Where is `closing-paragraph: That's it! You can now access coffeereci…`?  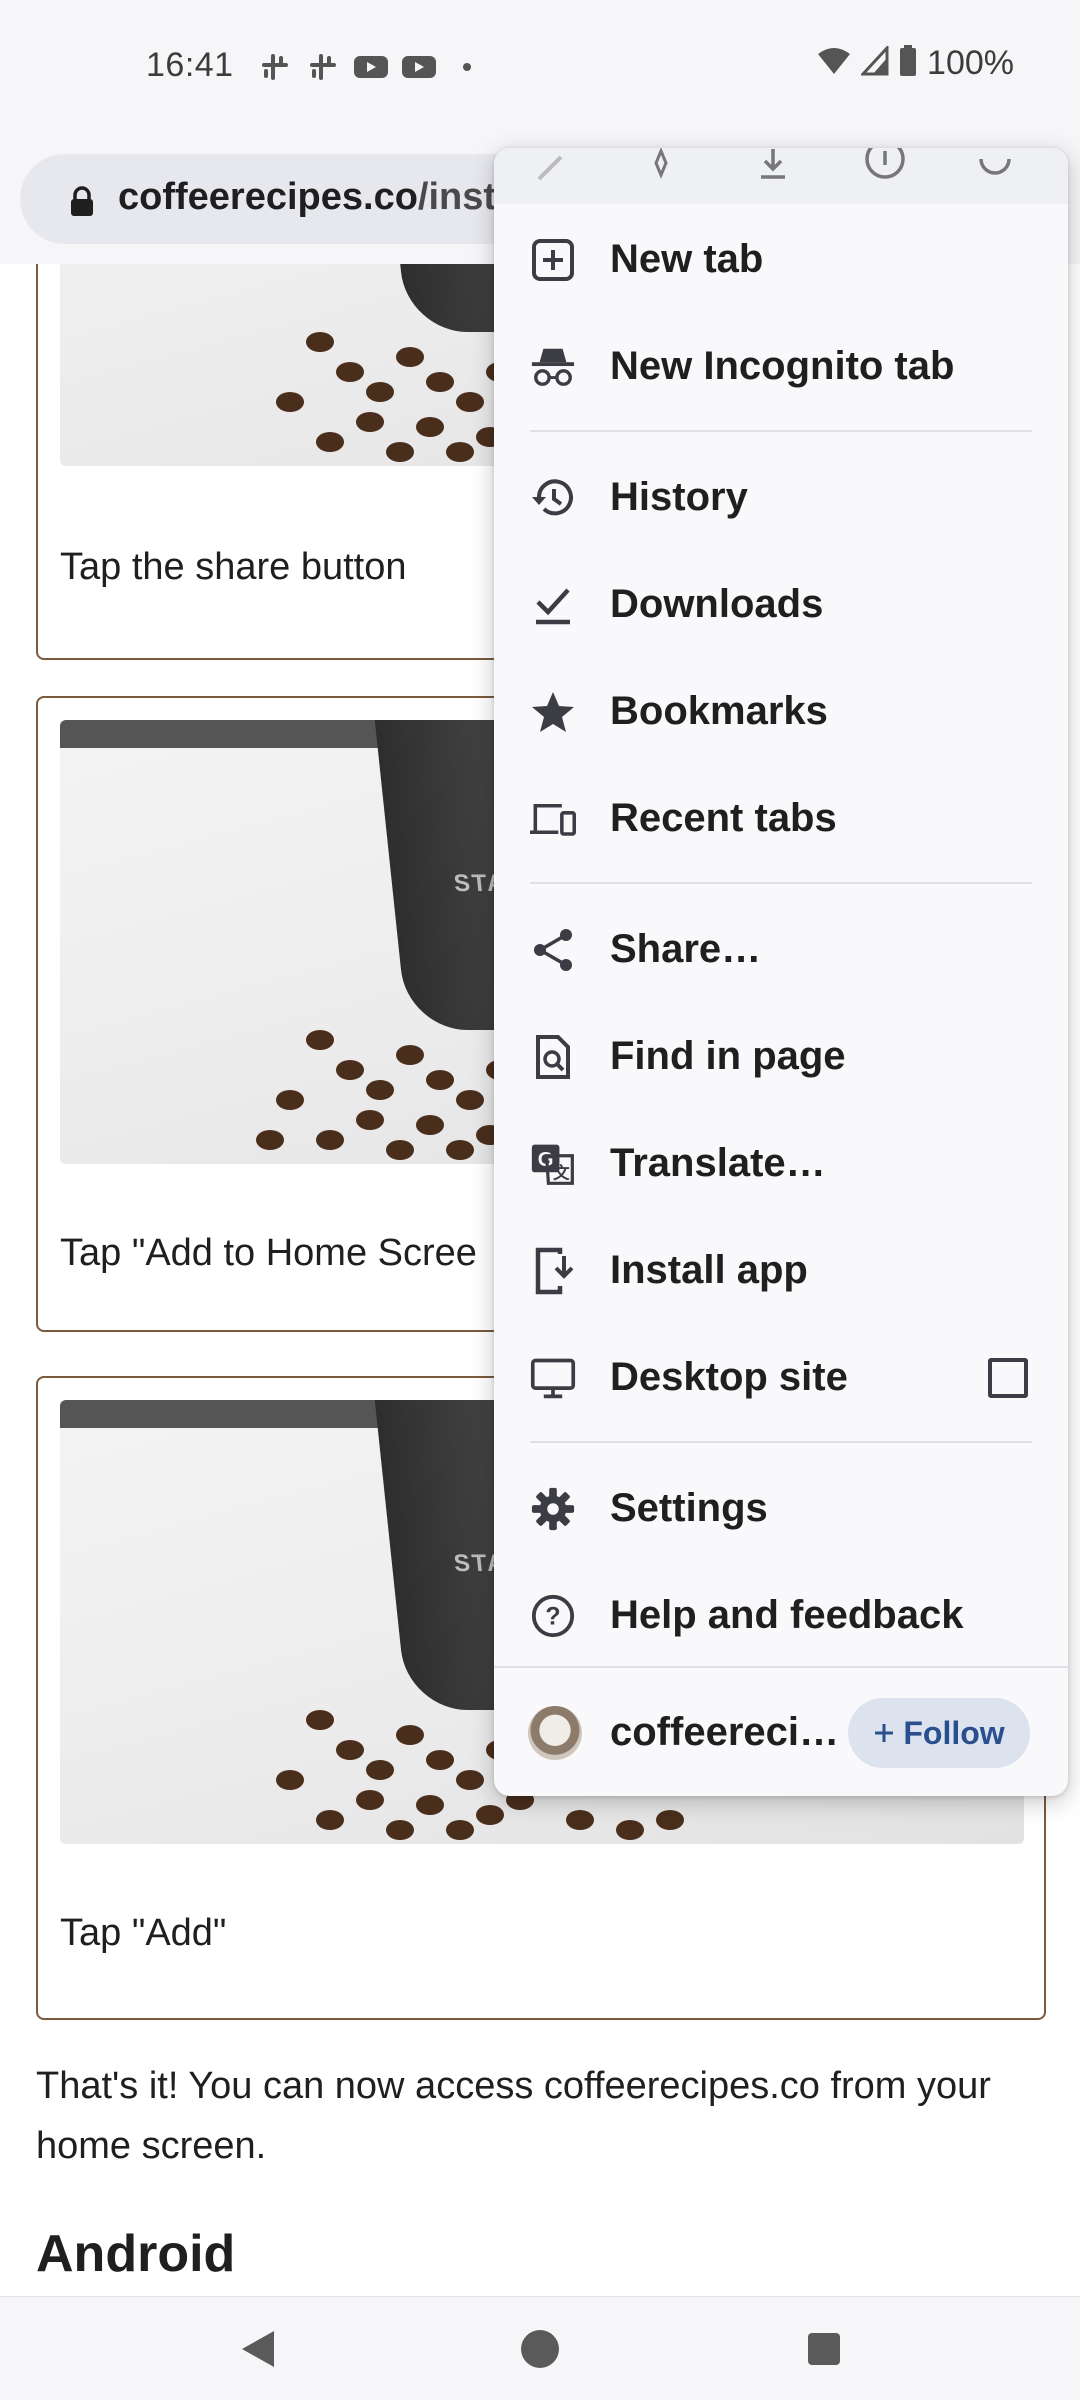 closing-paragraph: That's it! You can now access coffeereci… is located at coordinates (513, 2116).